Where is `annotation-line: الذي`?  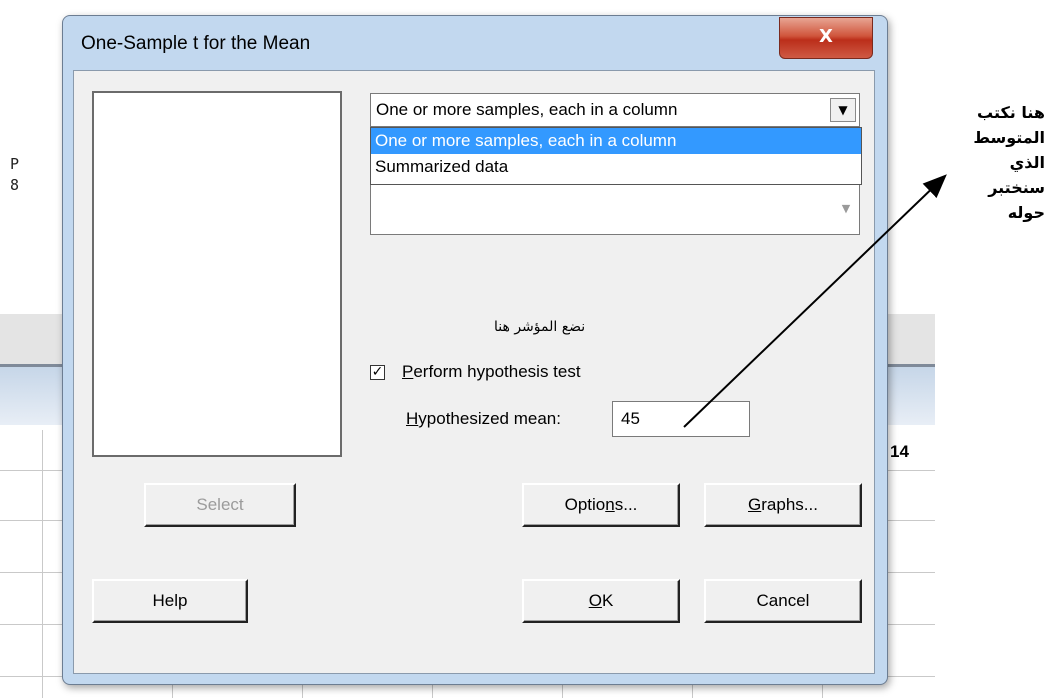
annotation-line: الذي is located at coordinates (1027, 162).